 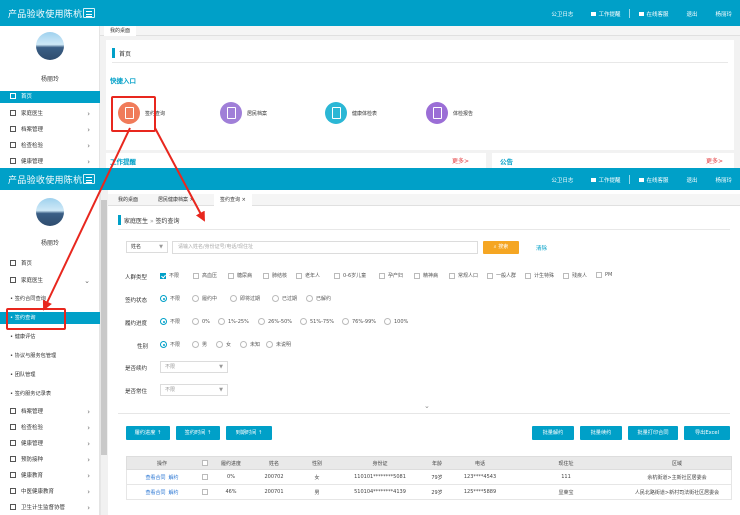 I want to click on annotation-arrow-to-breadcrumb, so click(x=179, y=174).